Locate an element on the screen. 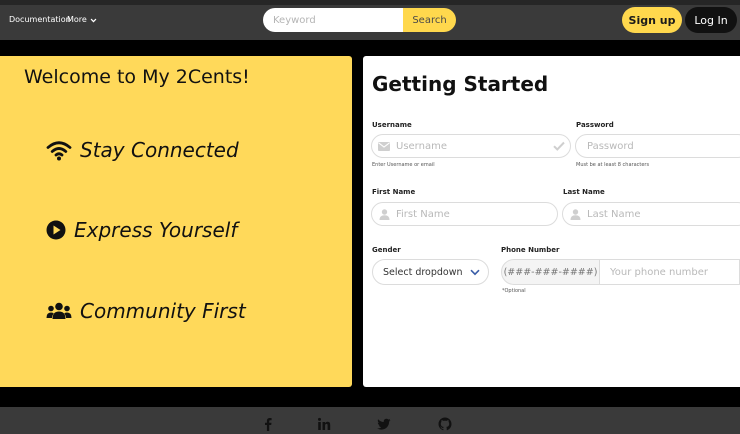 This screenshot has height=434, width=740. password-help: Must be at least 8 characters is located at coordinates (613, 165).